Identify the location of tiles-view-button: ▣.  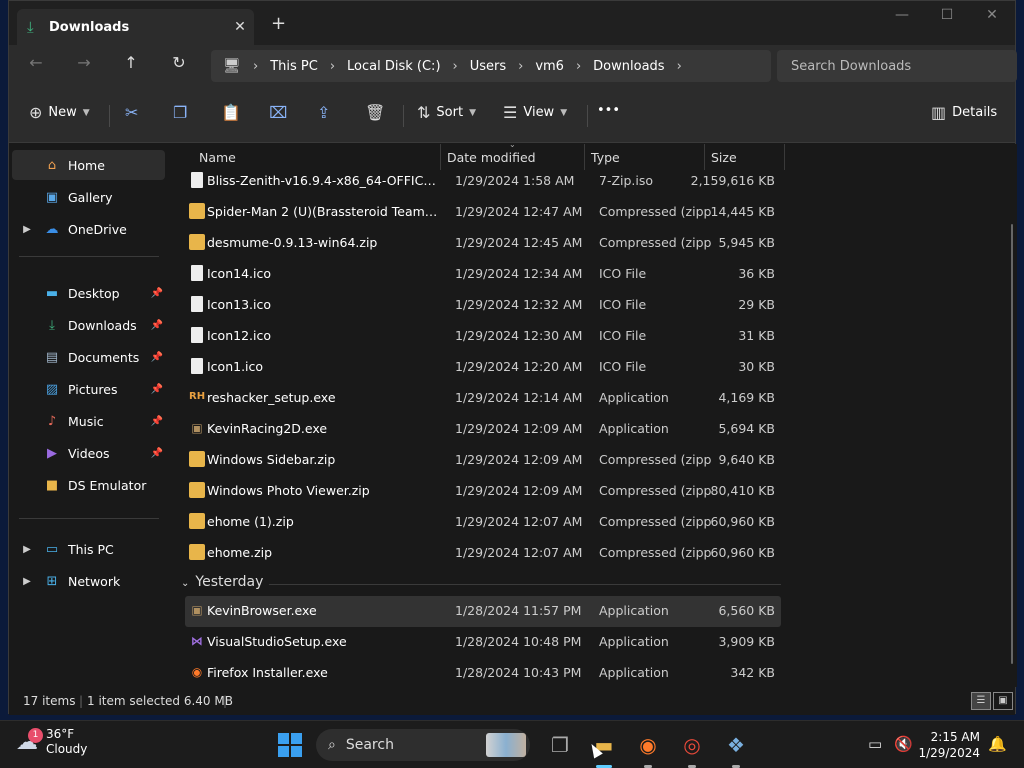
(1003, 701).